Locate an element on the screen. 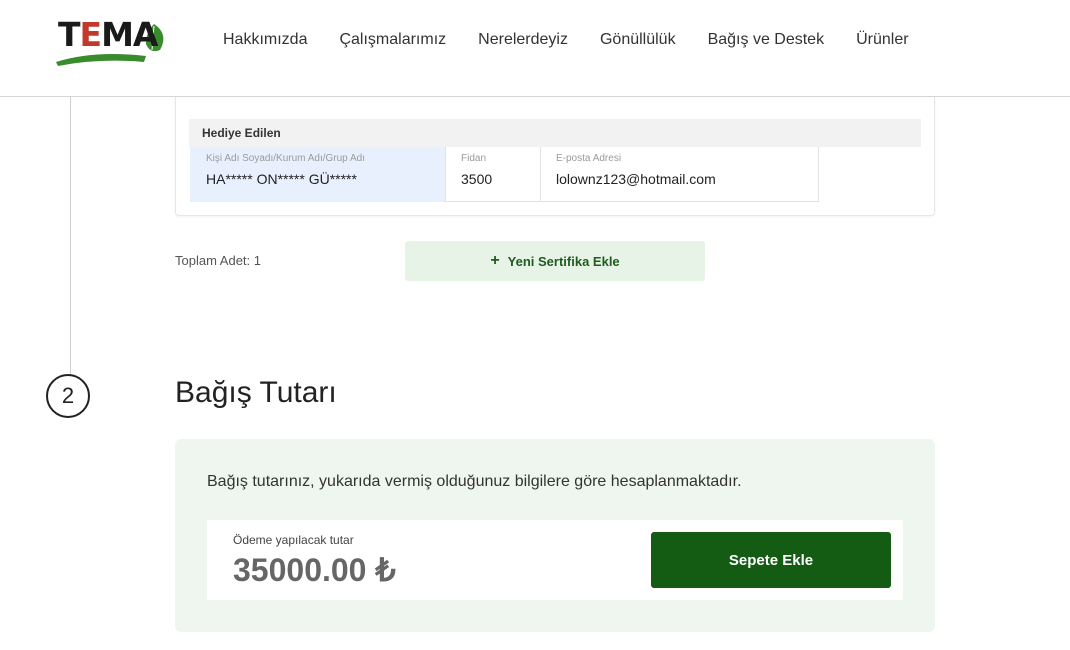 Image resolution: width=1070 pixels, height=650 pixels. logo-text: TEMA is located at coordinates (108, 34).